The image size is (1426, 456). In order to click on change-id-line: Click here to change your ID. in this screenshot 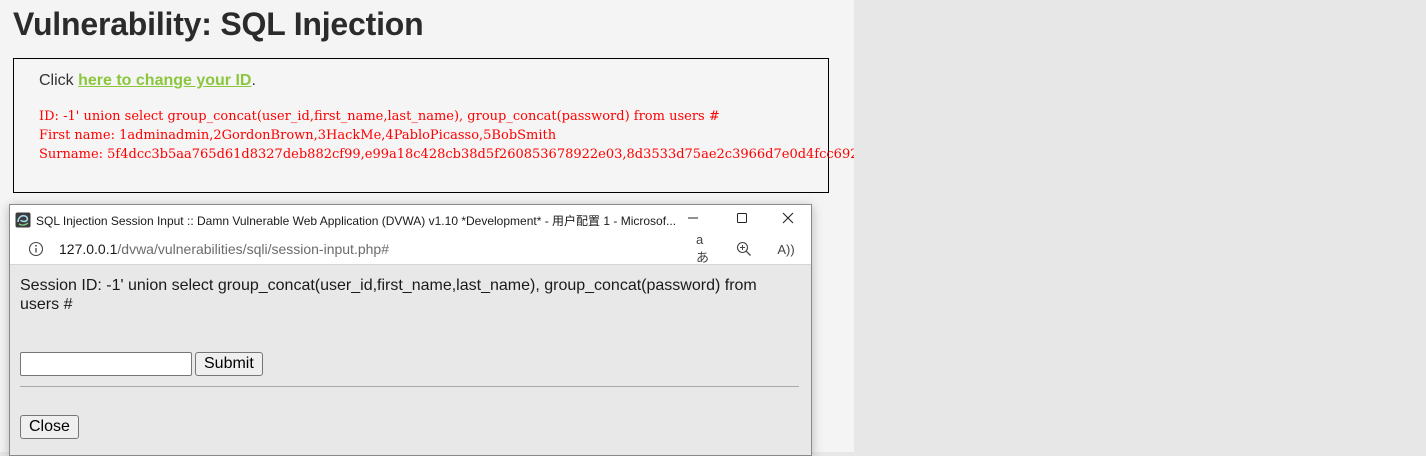, I will do `click(147, 81)`.